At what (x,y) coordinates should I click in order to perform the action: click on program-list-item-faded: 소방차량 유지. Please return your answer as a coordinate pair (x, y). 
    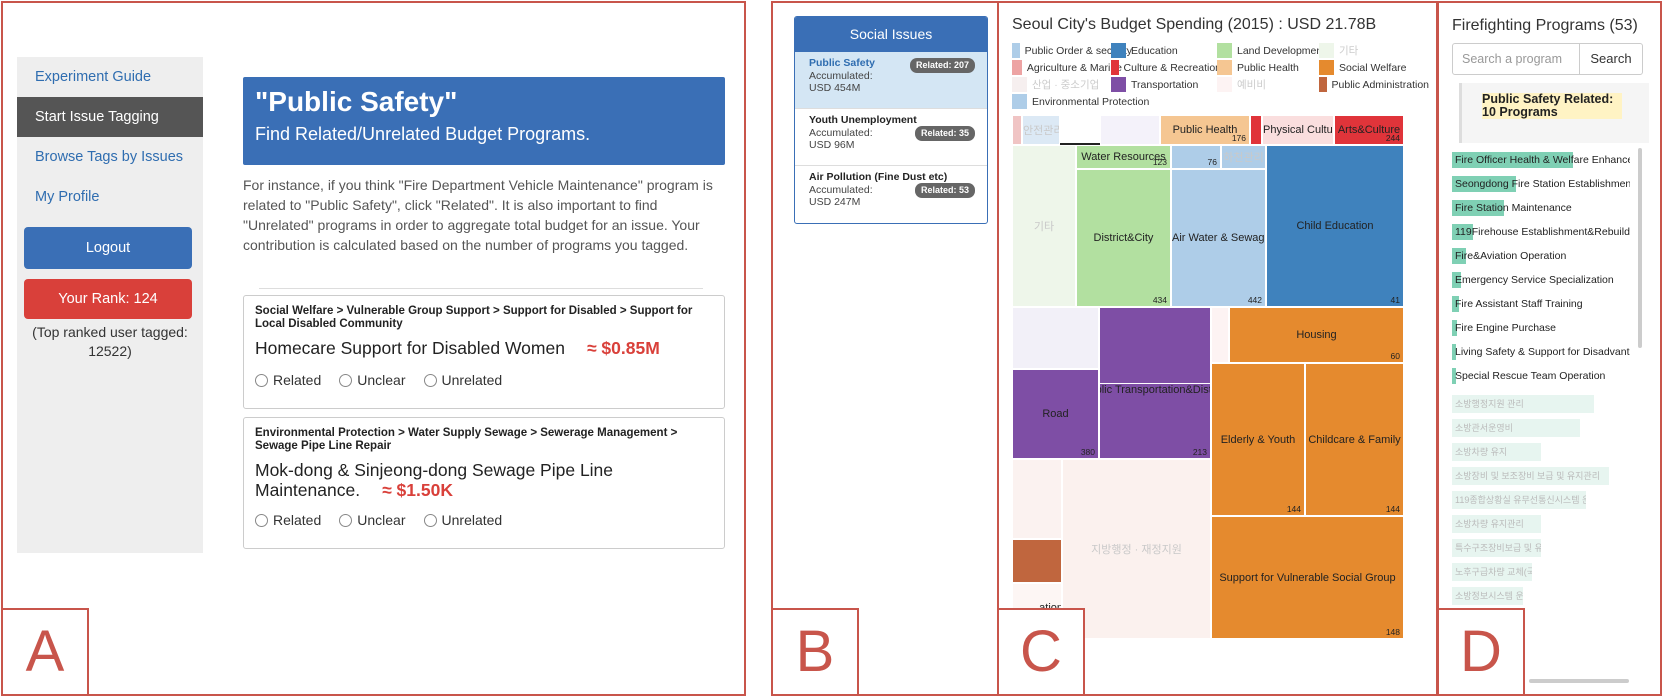
    Looking at the image, I should click on (1496, 452).